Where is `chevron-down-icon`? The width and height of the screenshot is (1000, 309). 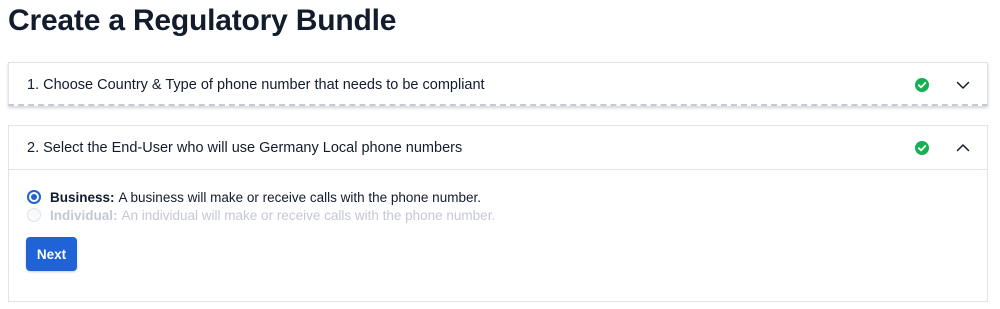
chevron-down-icon is located at coordinates (963, 85).